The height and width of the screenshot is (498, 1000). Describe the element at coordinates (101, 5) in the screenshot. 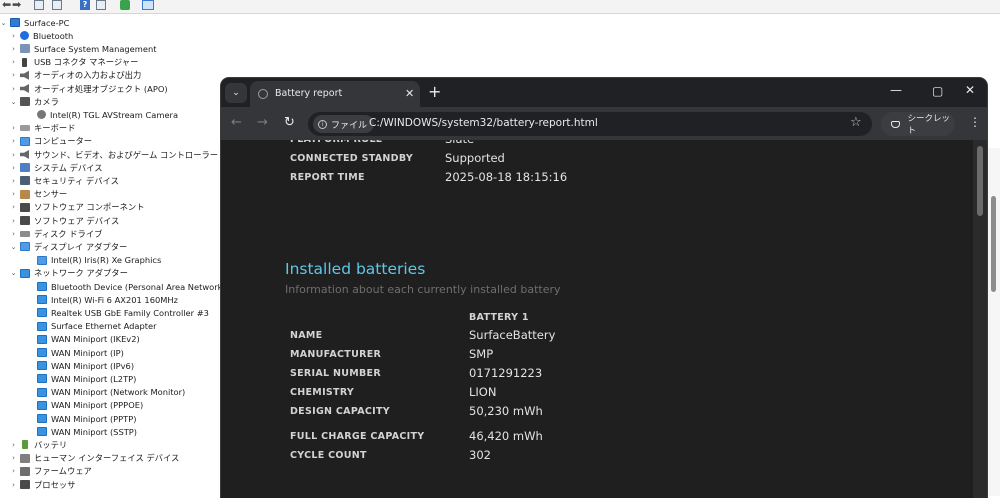

I see `action-pane-icon` at that location.